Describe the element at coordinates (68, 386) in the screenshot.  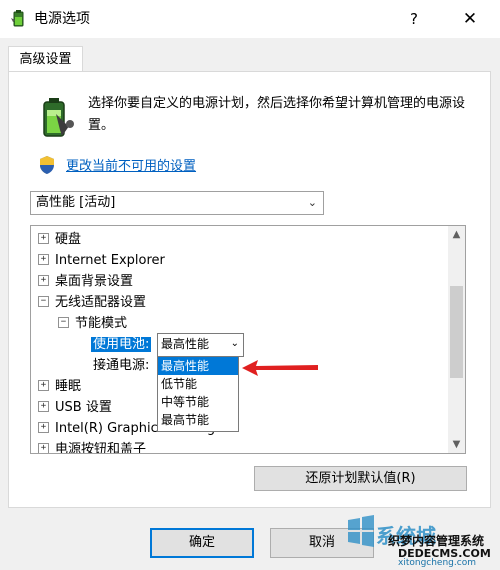
I see `tree-item-label: 睡眠` at that location.